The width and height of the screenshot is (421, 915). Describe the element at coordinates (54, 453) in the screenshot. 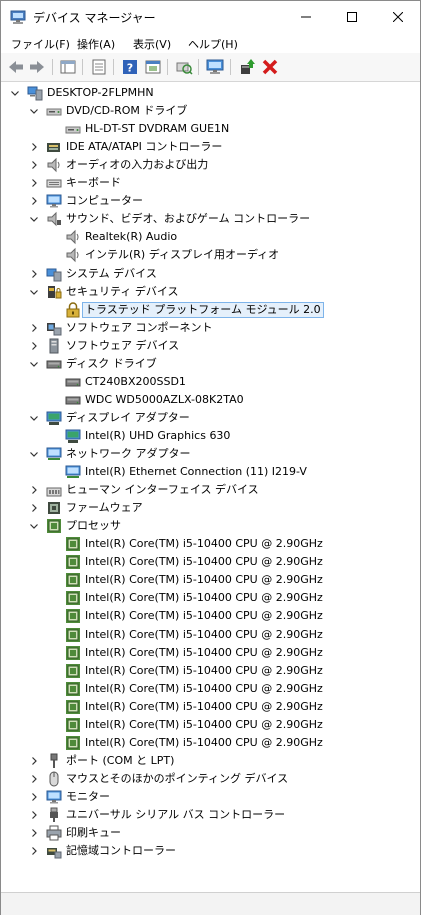

I see `network-adapter-icon` at that location.